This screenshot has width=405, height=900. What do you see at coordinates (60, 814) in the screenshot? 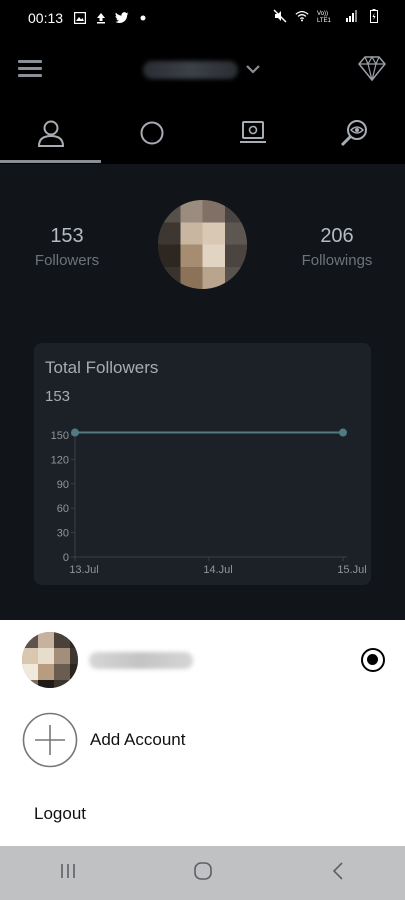
I see `logout-button: Logout` at bounding box center [60, 814].